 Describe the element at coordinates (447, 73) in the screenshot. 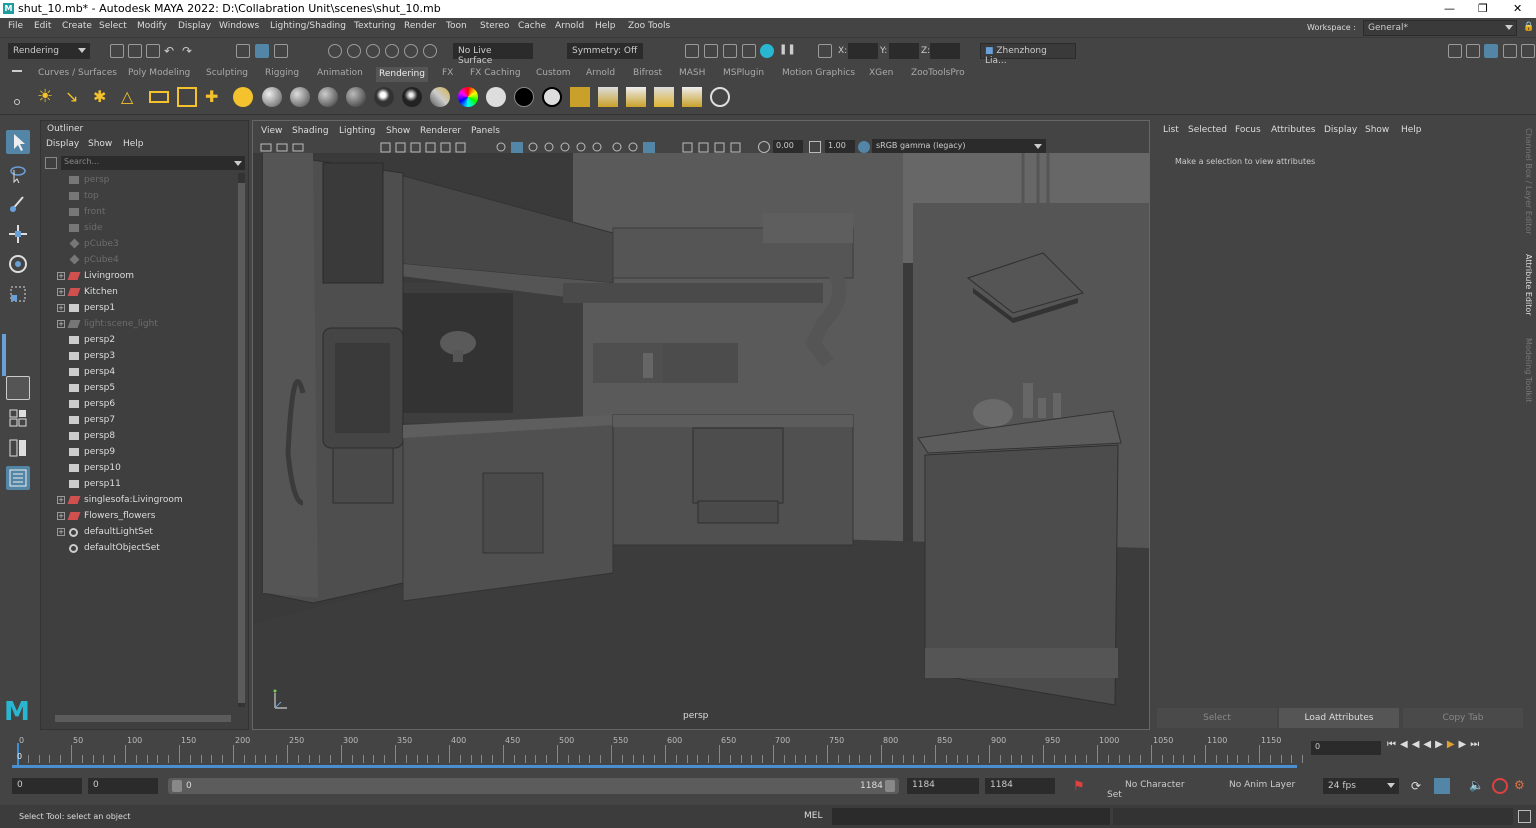

I see `shelf-tab-fx: FX` at that location.